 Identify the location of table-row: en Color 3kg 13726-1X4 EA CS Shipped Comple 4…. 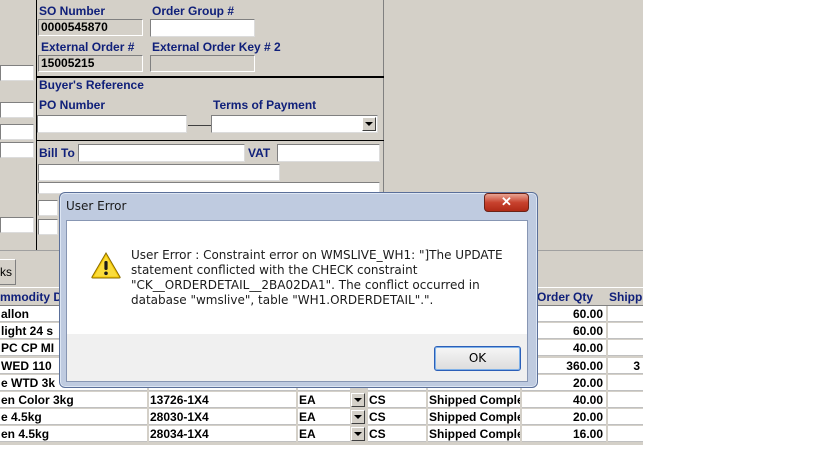
(321, 400).